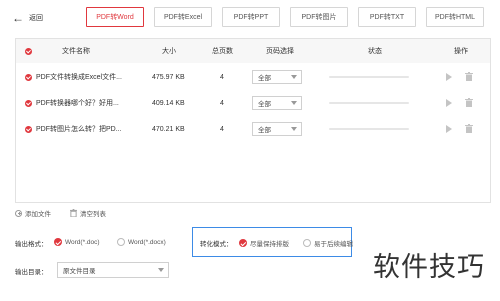  I want to click on output-dir-value: 原文件目录, so click(79, 271).